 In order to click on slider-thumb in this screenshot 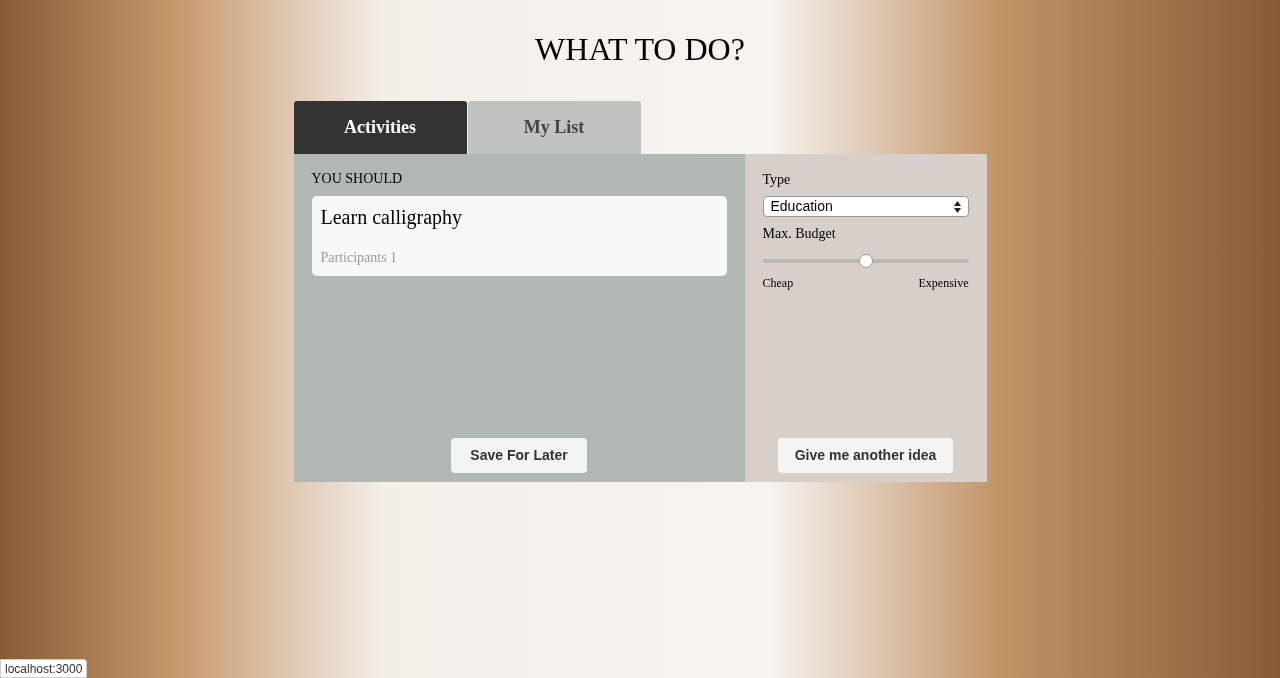, I will do `click(865, 261)`.